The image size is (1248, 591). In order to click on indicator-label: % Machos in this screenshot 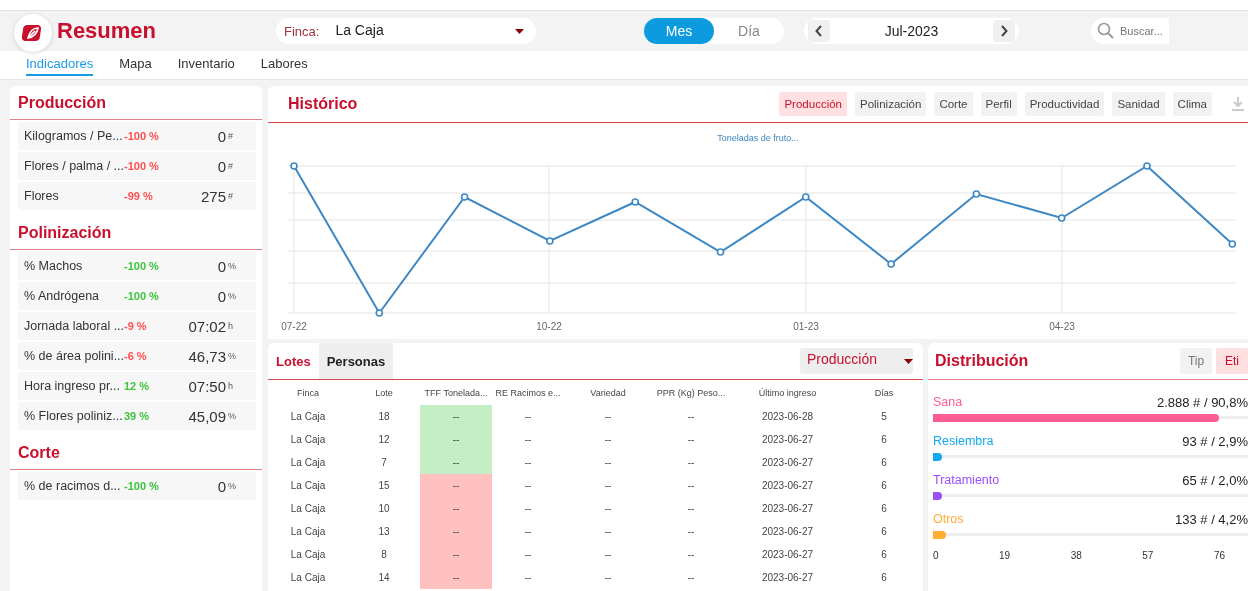, I will do `click(54, 266)`.